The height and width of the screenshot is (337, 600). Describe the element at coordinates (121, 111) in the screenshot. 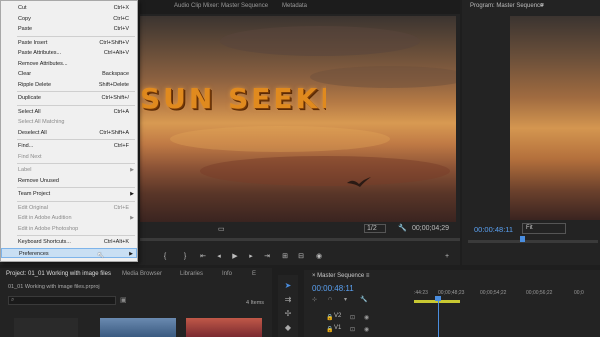

I see `menu-item-shortcut: Ctrl+A` at that location.